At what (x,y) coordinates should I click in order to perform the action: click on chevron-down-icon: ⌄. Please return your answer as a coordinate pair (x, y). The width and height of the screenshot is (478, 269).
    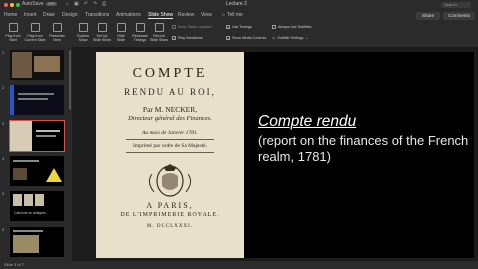
    Looking at the image, I should click on (307, 38).